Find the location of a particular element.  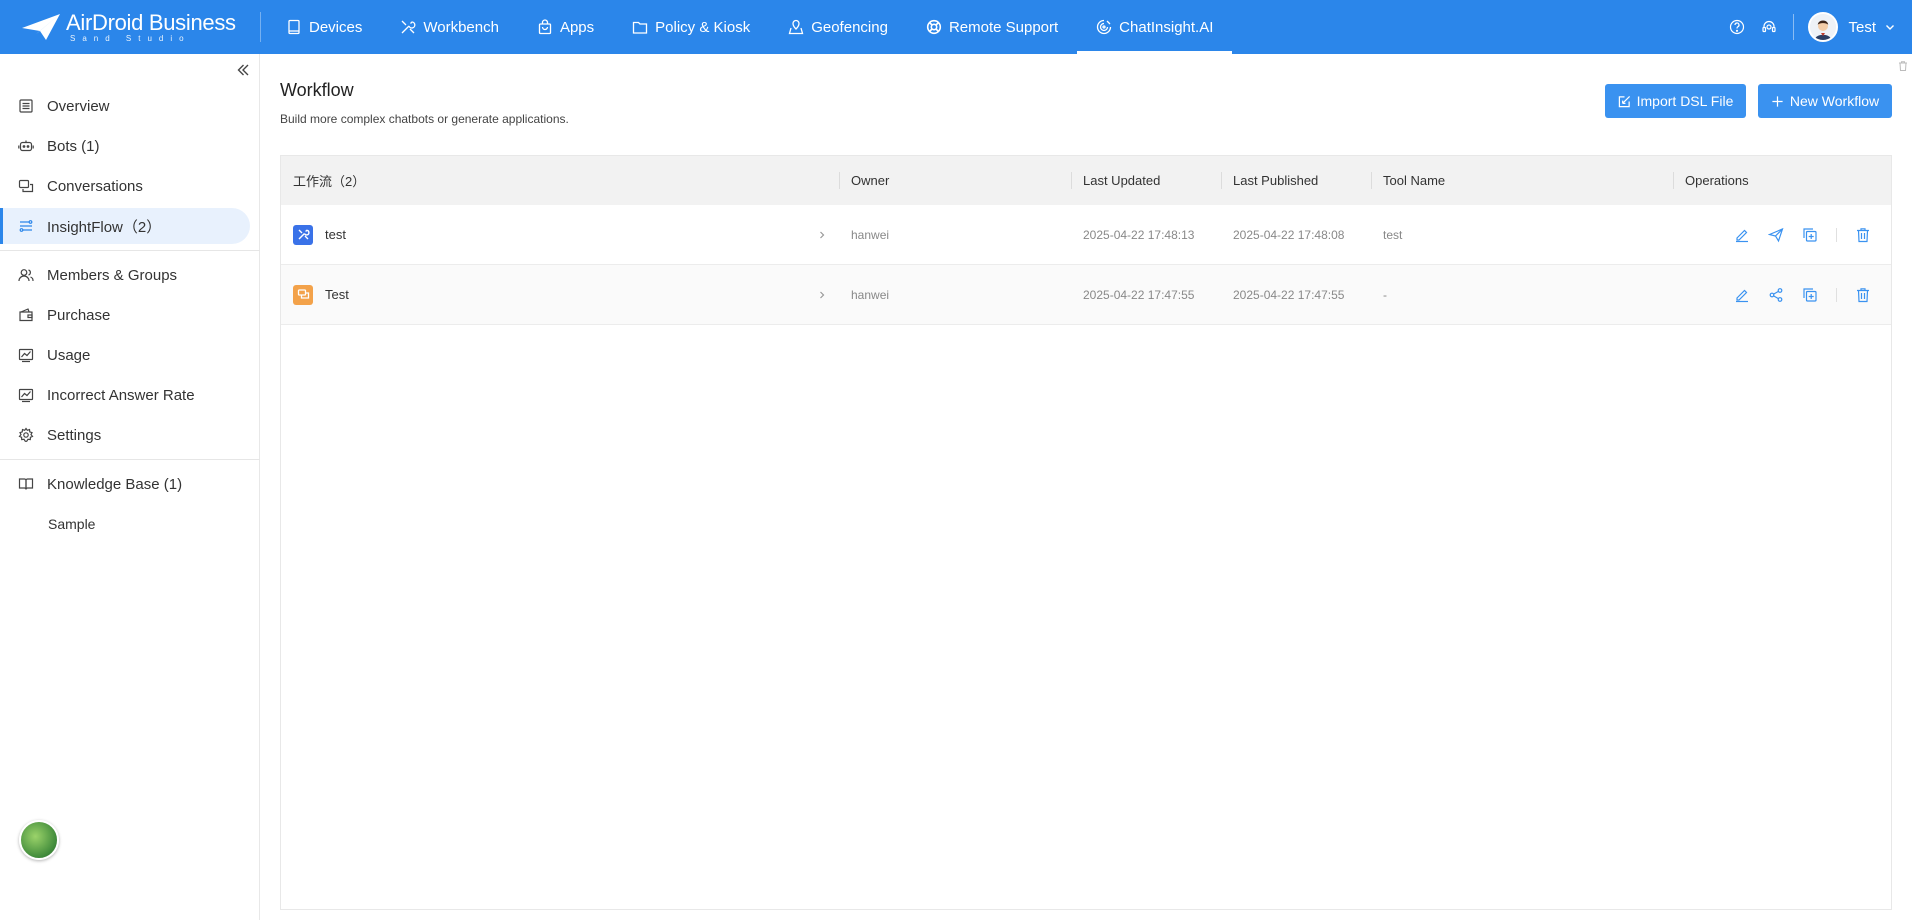

sidebar-item-label: Members & Groups is located at coordinates (112, 275).